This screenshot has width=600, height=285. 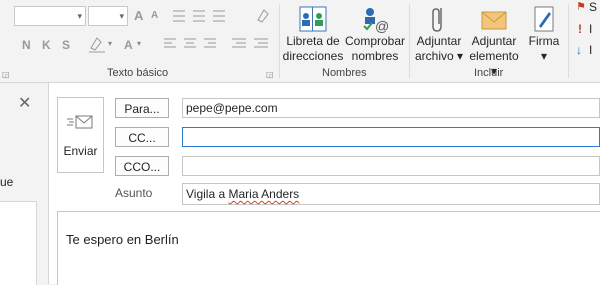 What do you see at coordinates (24, 103) in the screenshot?
I see `close-icon: ✕` at bounding box center [24, 103].